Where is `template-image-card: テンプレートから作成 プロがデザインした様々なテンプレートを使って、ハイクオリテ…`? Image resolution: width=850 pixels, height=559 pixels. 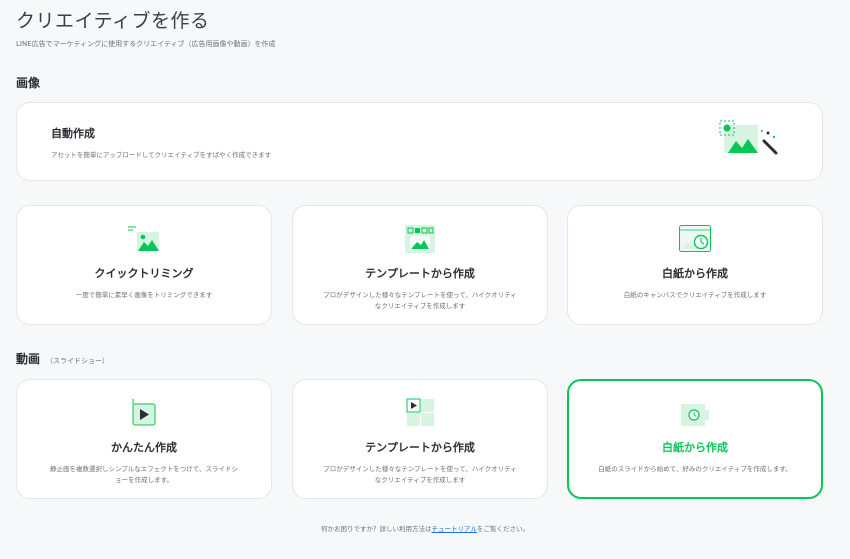
template-image-card: テンプレートから作成 プロがデザインした様々なテンプレートを使って、ハイクオリテ… is located at coordinates (420, 265).